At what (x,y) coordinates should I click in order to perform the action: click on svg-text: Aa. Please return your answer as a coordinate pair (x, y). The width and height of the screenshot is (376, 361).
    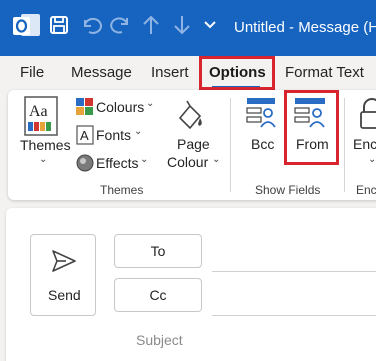
    Looking at the image, I should click on (38, 111).